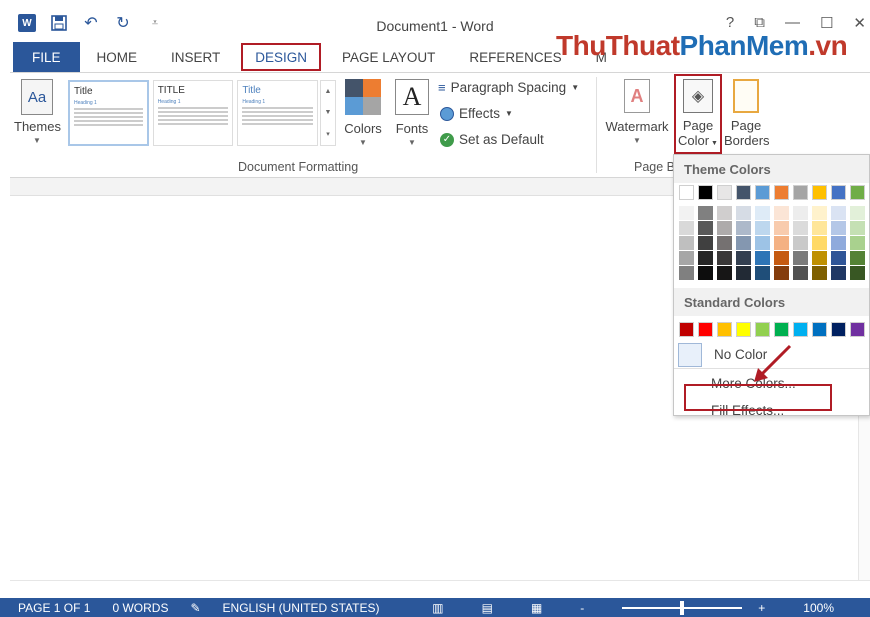 Image resolution: width=870 pixels, height=617 pixels. I want to click on close-icon: ✕, so click(859, 23).